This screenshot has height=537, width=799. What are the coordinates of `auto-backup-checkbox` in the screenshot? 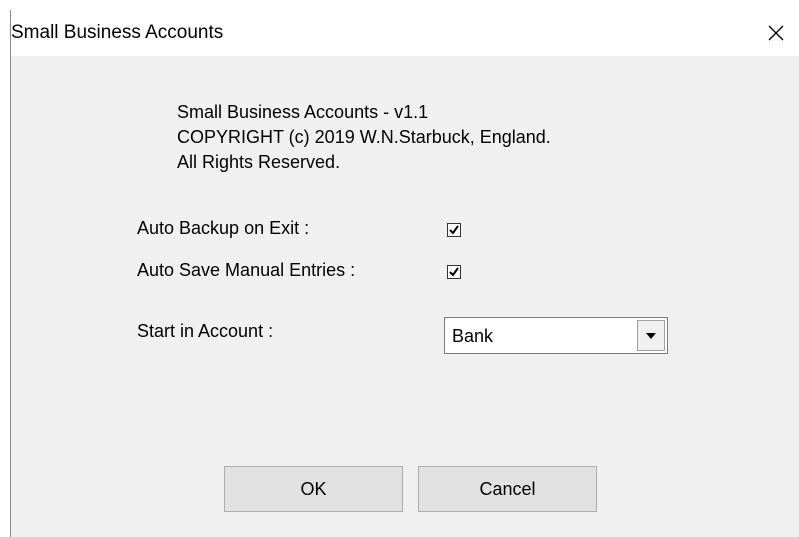 It's located at (454, 230).